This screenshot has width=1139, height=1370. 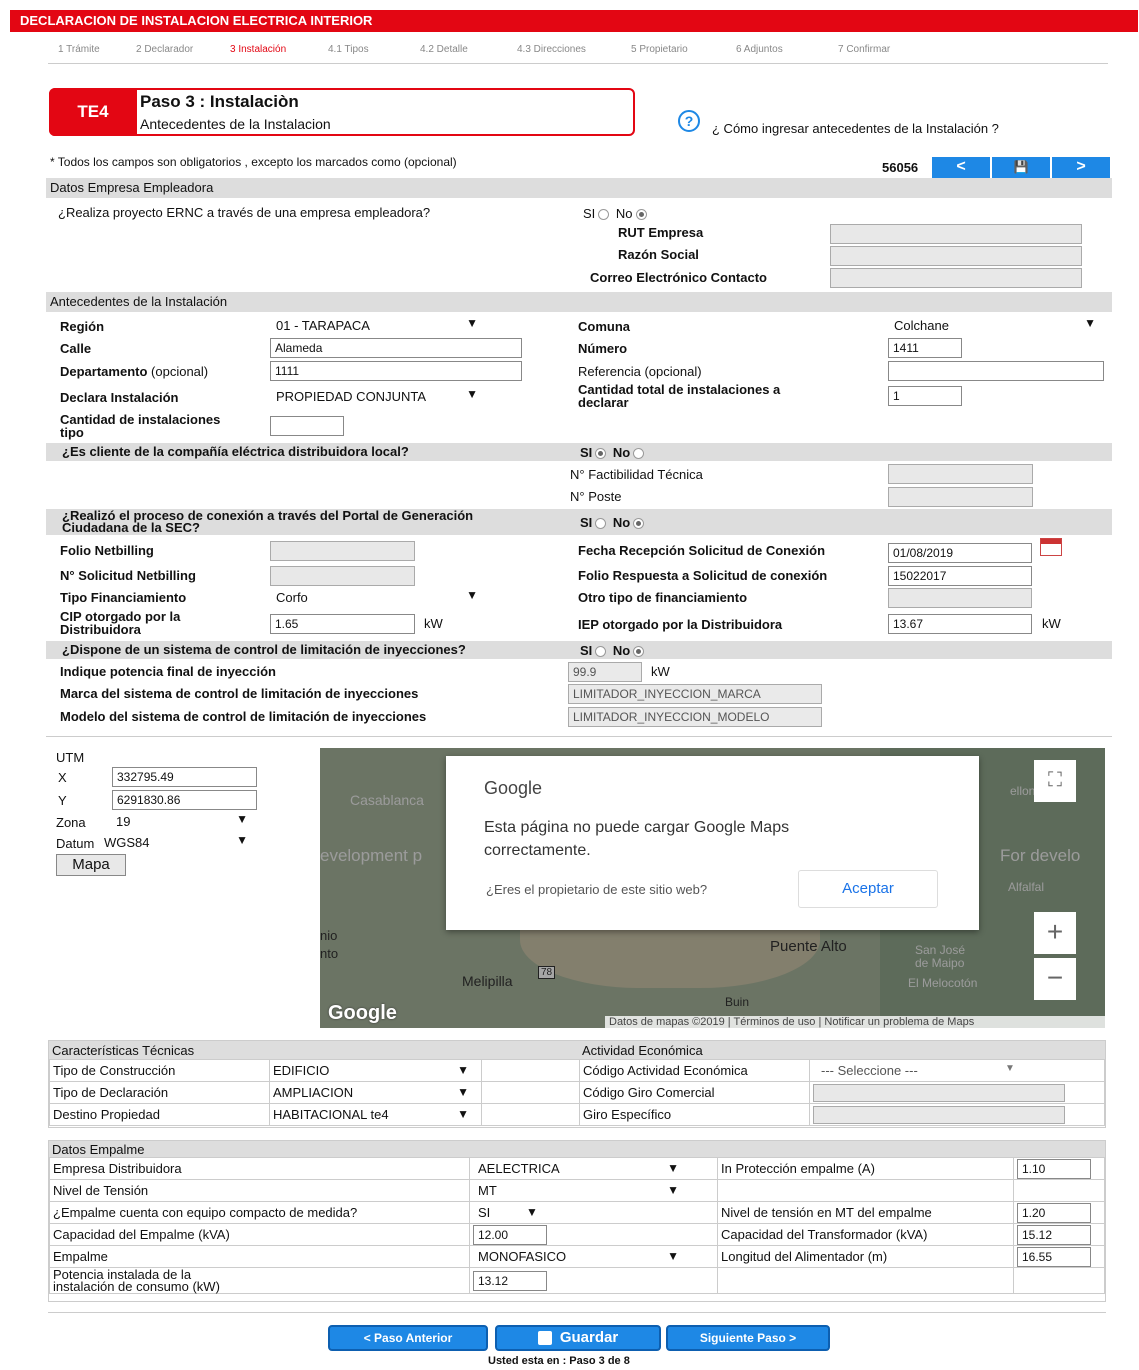 What do you see at coordinates (593, 1168) in the screenshot?
I see `empresa-distribuidora-select: AELECTRICA ▼` at bounding box center [593, 1168].